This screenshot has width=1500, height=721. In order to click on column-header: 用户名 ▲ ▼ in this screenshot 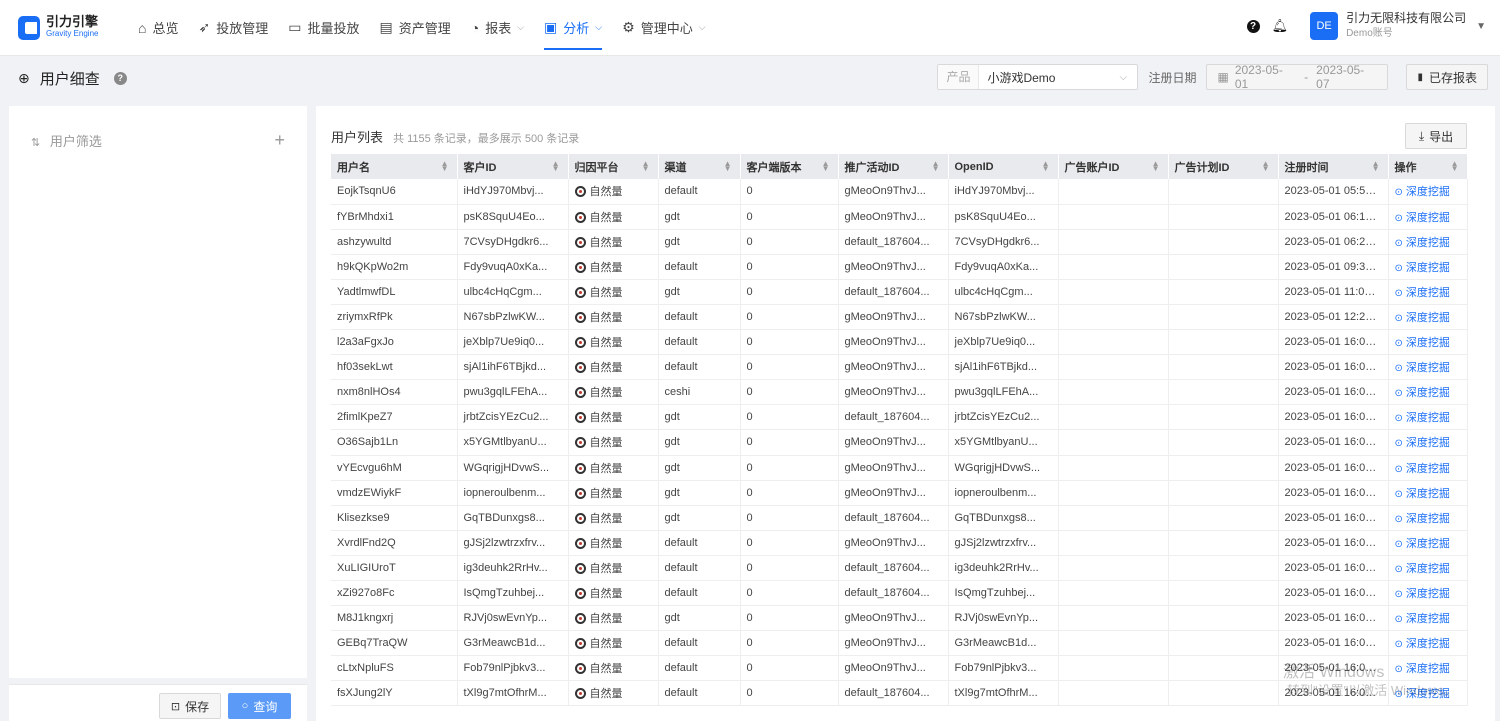, I will do `click(394, 166)`.